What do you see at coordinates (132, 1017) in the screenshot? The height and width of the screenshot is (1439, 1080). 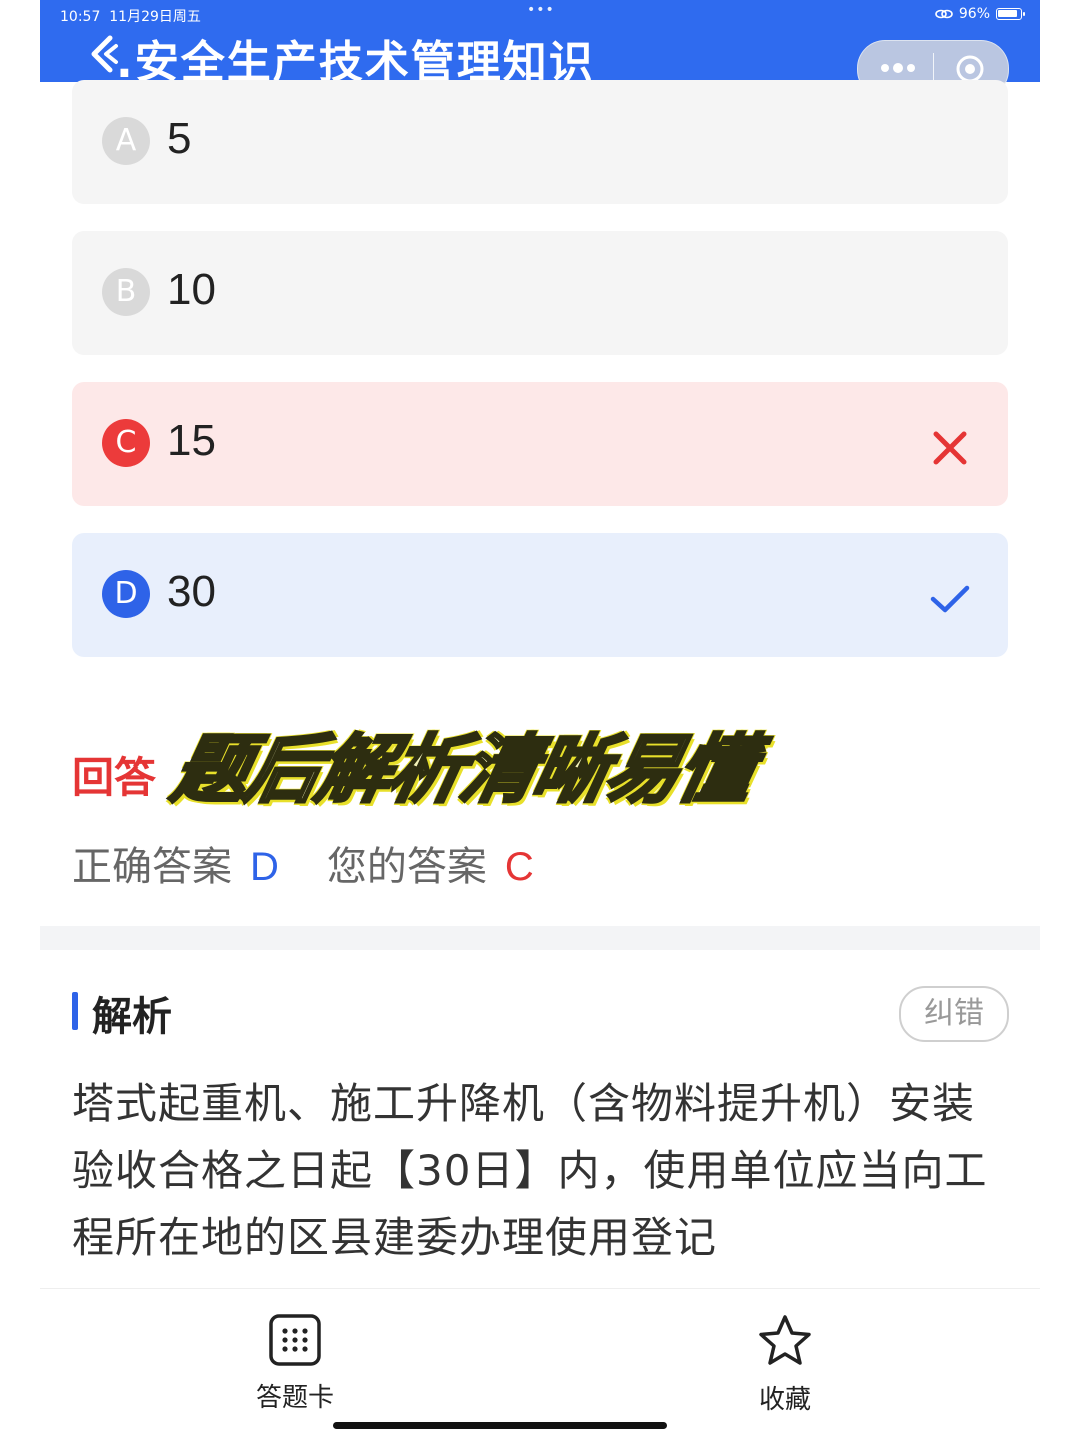 I see `analysis-title: 解析` at bounding box center [132, 1017].